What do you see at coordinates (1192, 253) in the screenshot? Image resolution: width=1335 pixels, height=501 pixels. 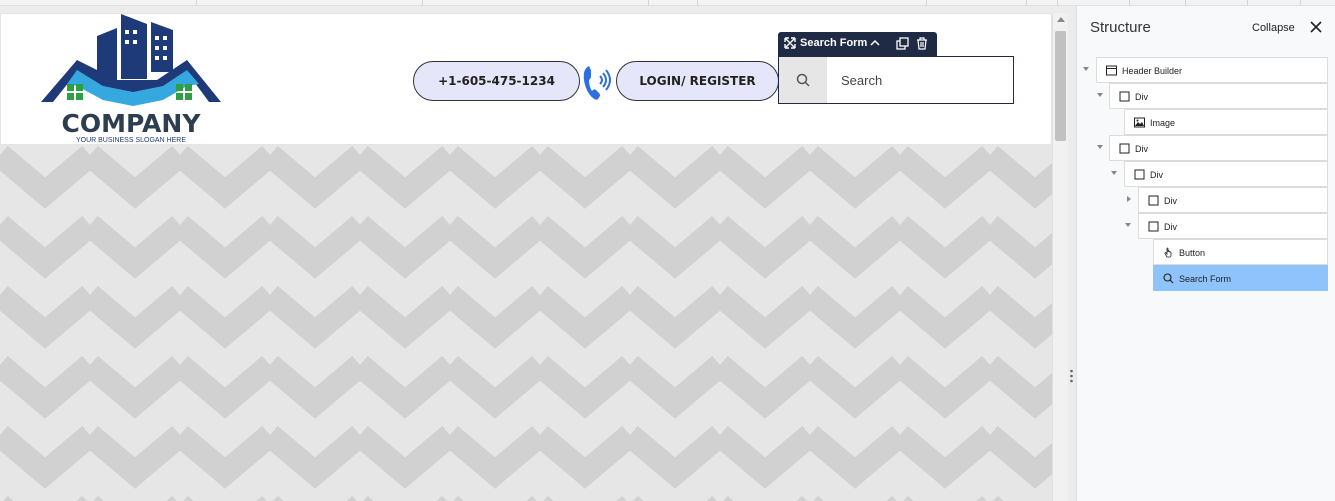 I see `tree-item-label: Button` at bounding box center [1192, 253].